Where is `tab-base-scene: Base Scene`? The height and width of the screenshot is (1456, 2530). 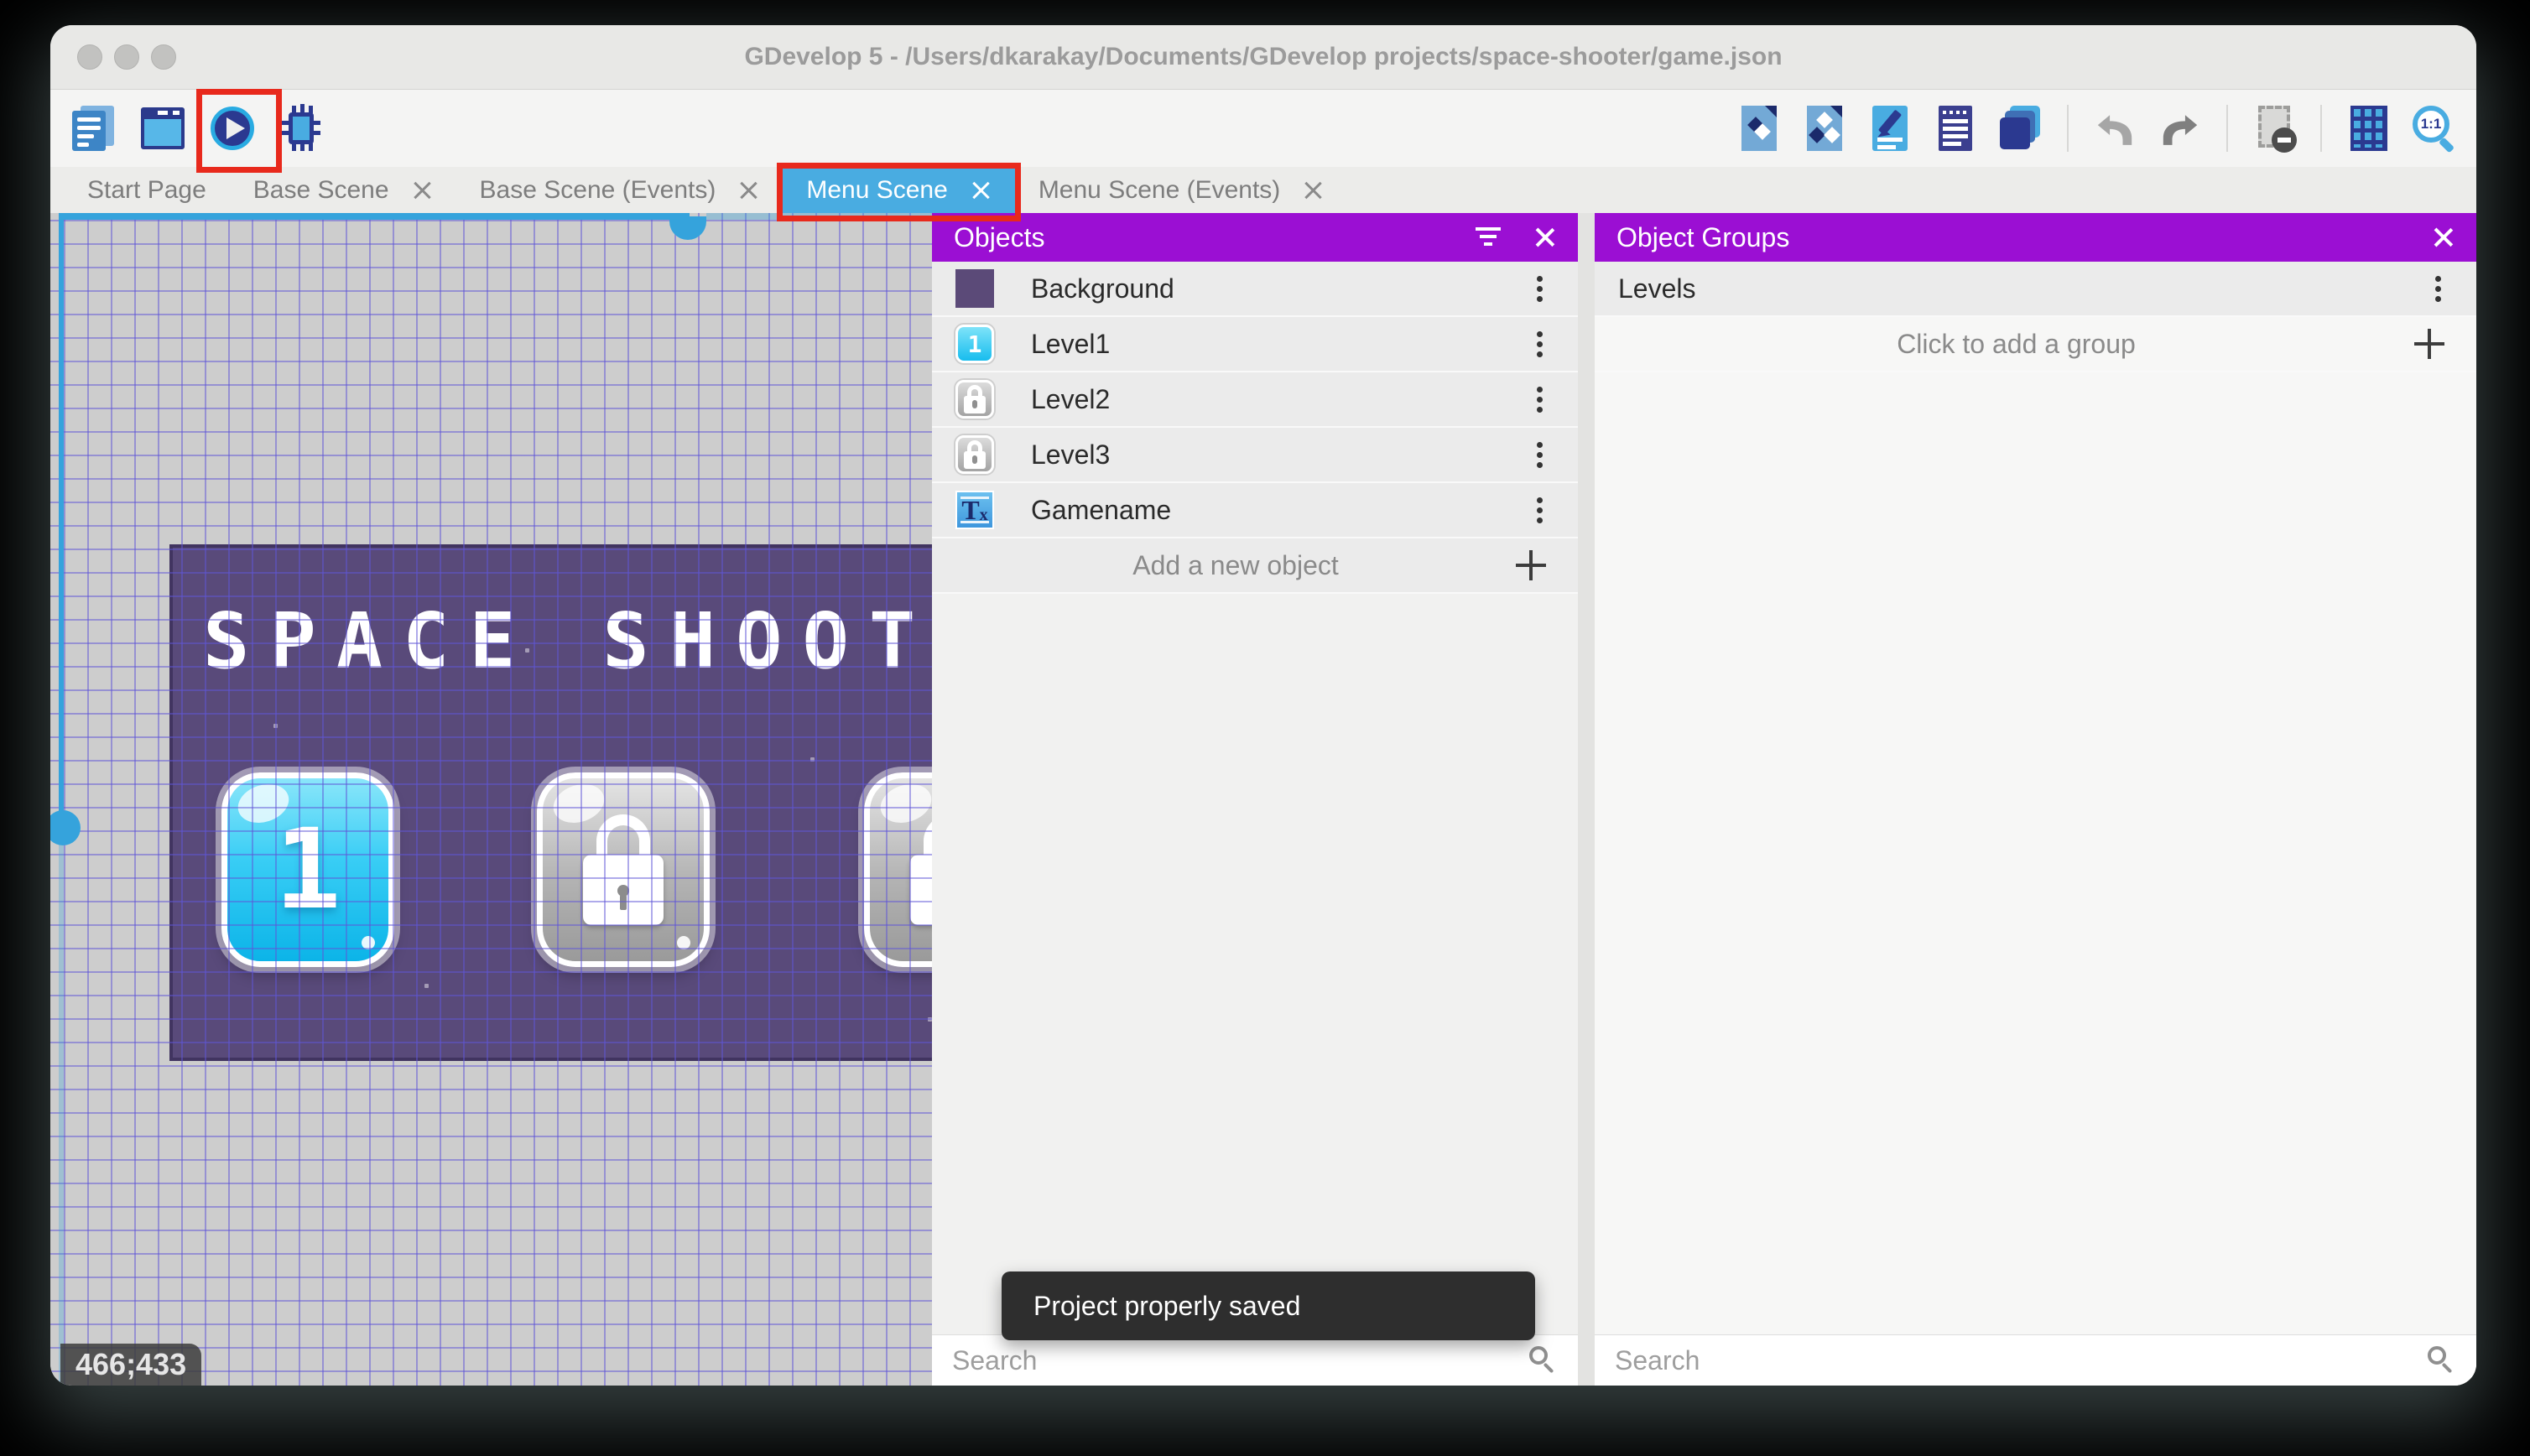
tab-base-scene: Base Scene is located at coordinates (343, 190).